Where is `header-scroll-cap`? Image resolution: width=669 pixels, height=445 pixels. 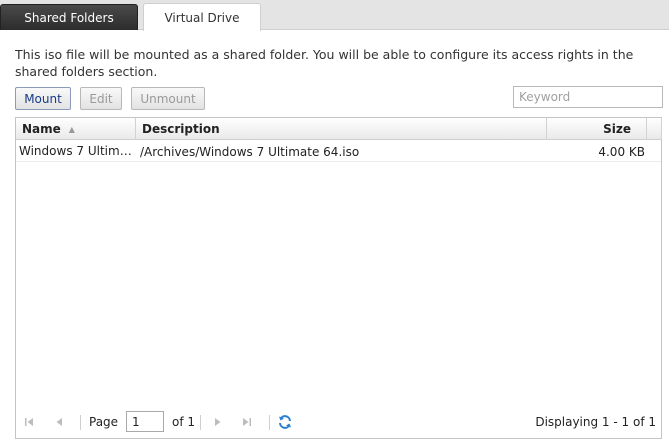
header-scroll-cap is located at coordinates (653, 129).